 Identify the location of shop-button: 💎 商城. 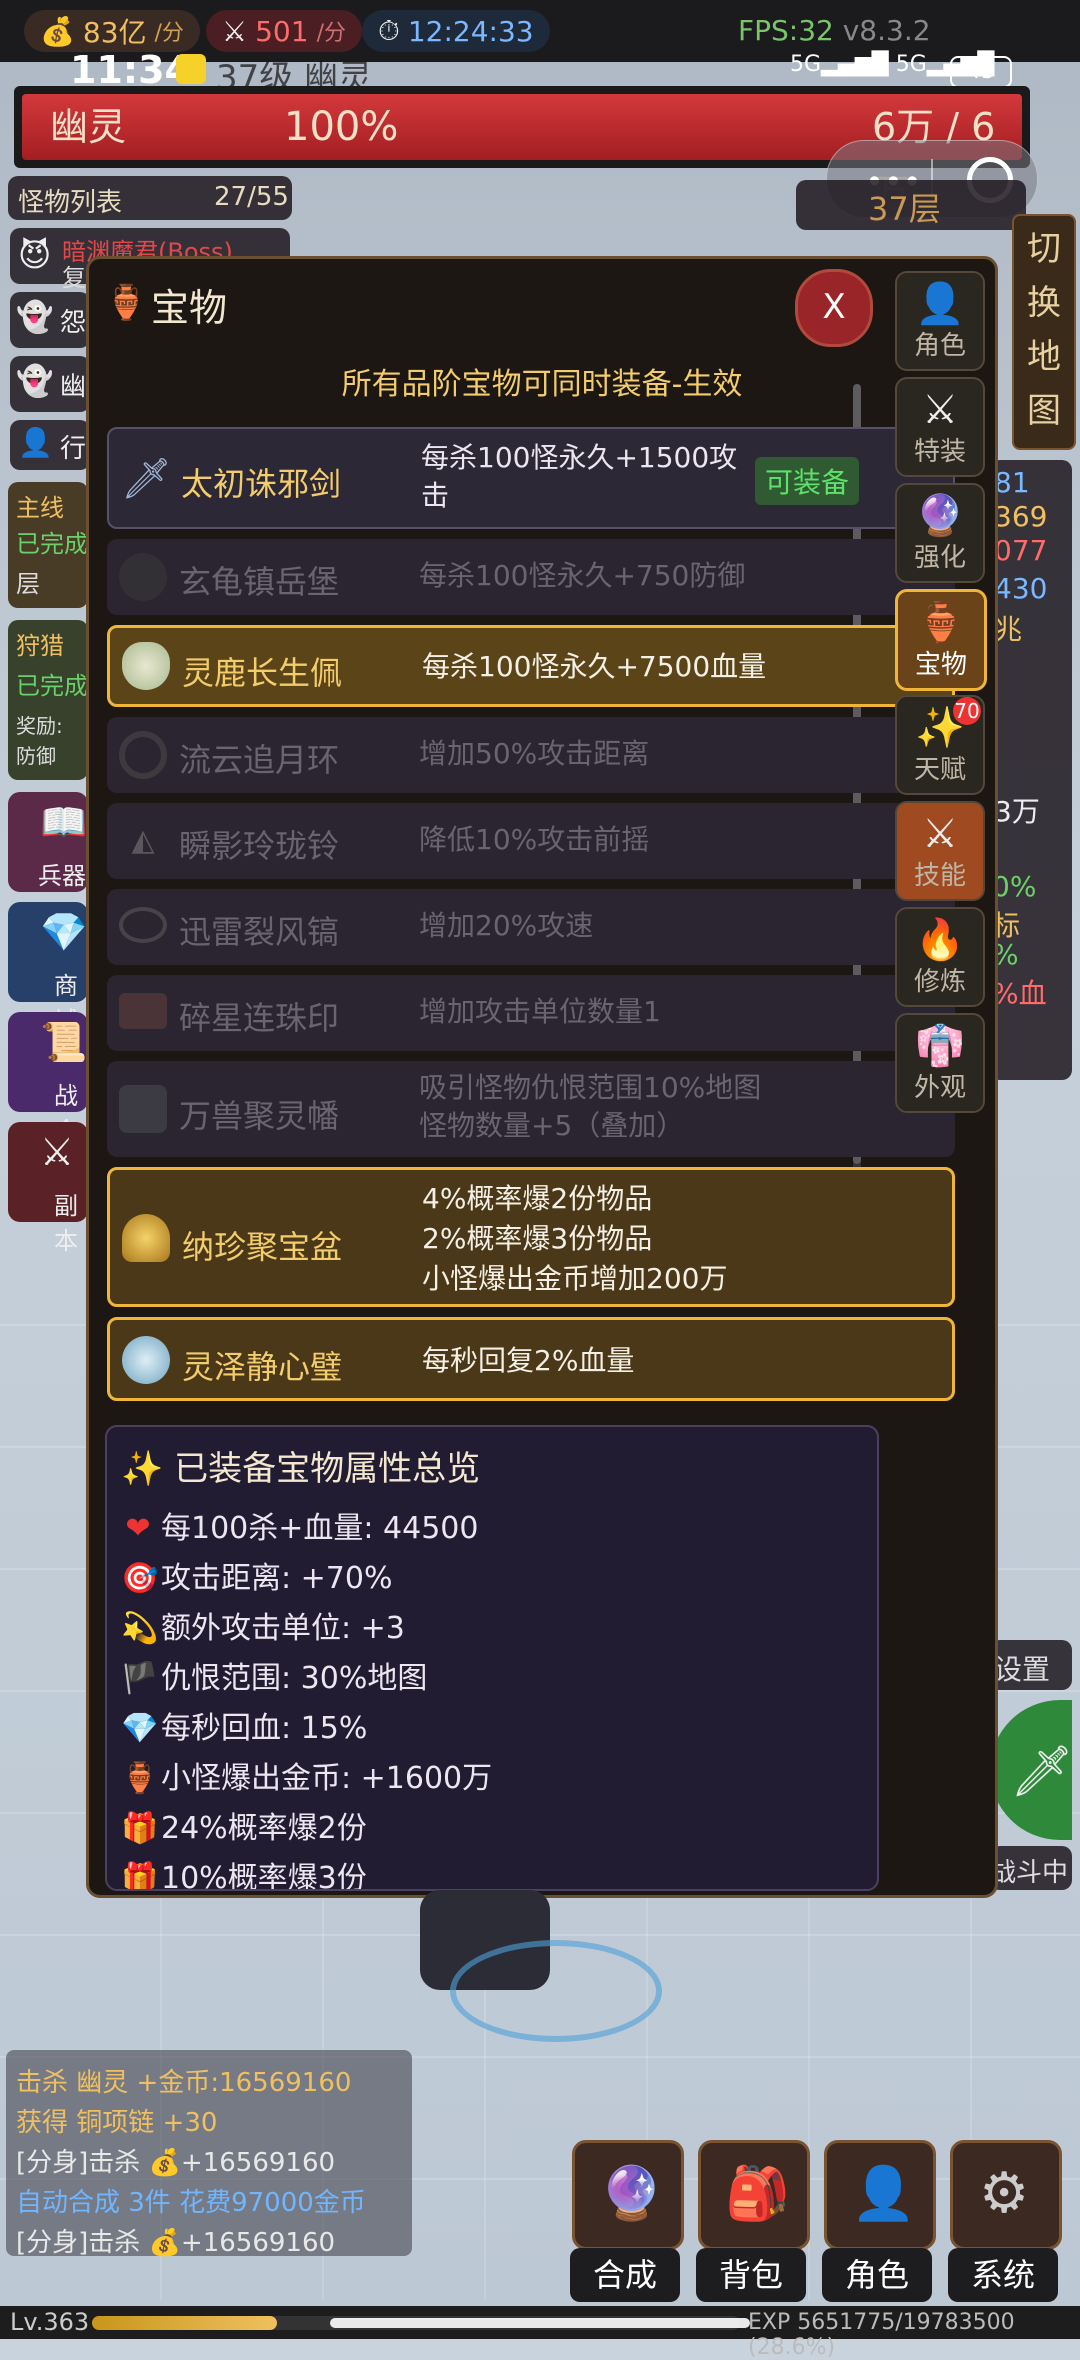
(48, 968).